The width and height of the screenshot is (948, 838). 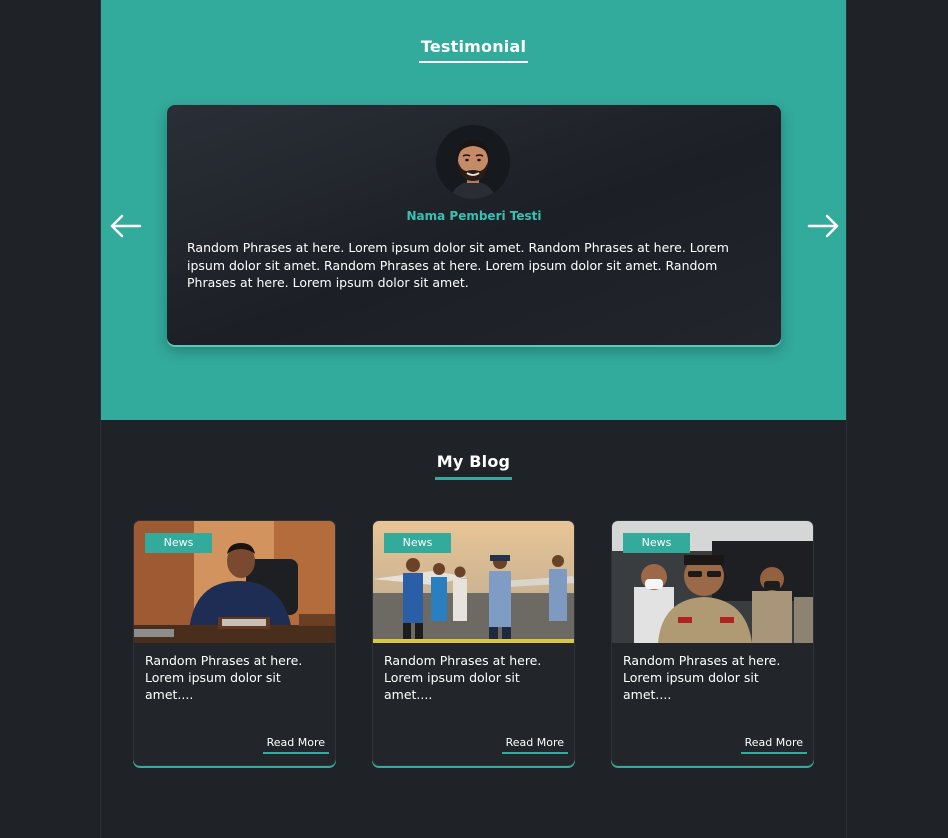 I want to click on testimonial-author-name: Nama Pemberi Testi, so click(x=474, y=216).